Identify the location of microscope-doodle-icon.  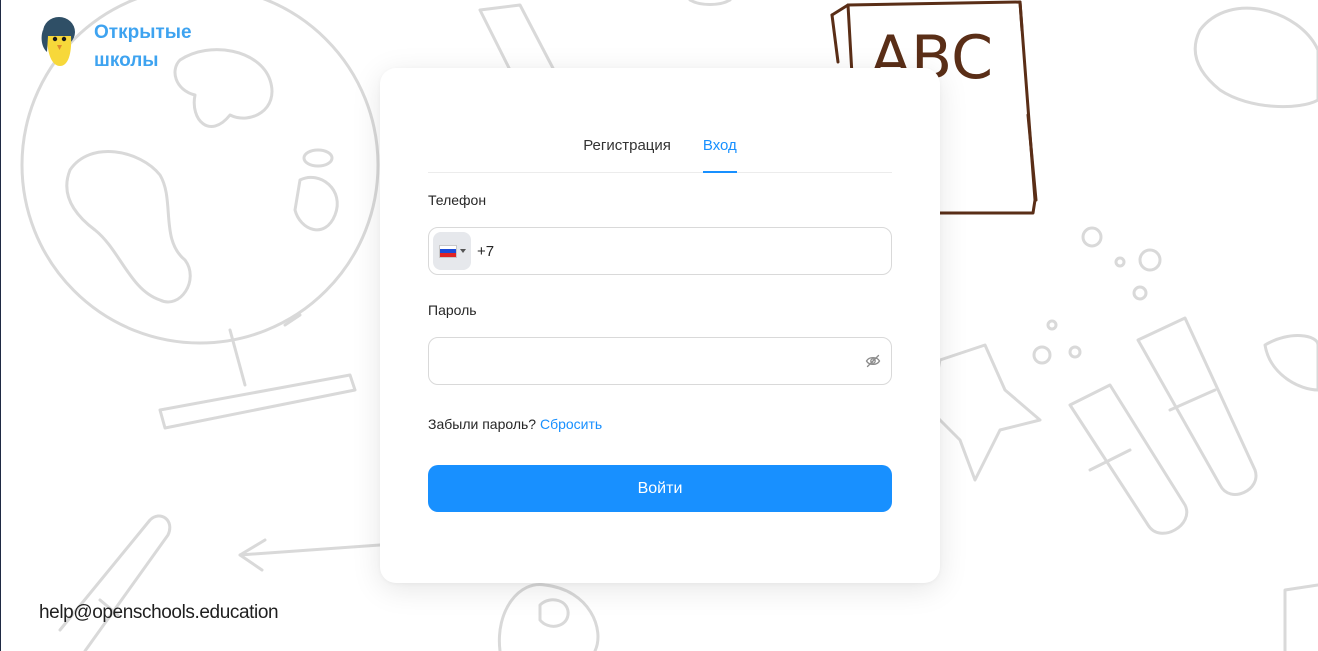
(548, 616).